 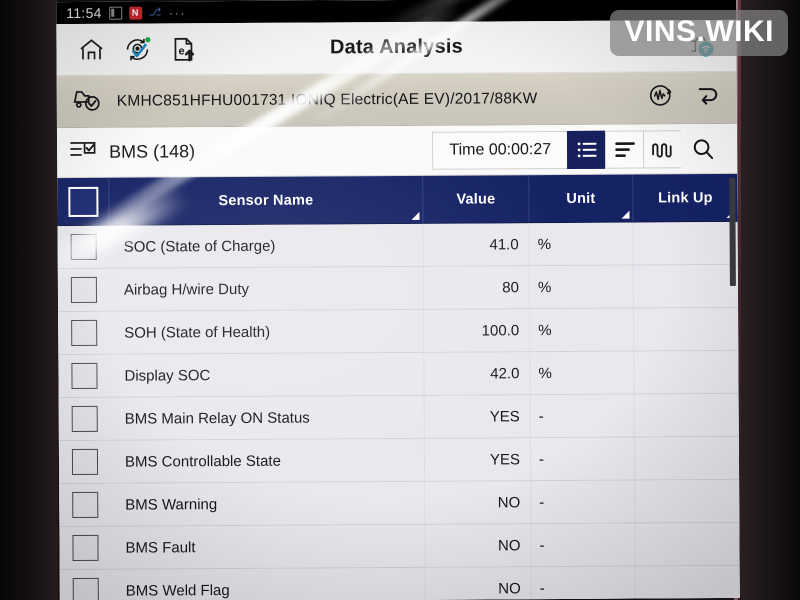 I want to click on return-arrow-icon, so click(x=708, y=97).